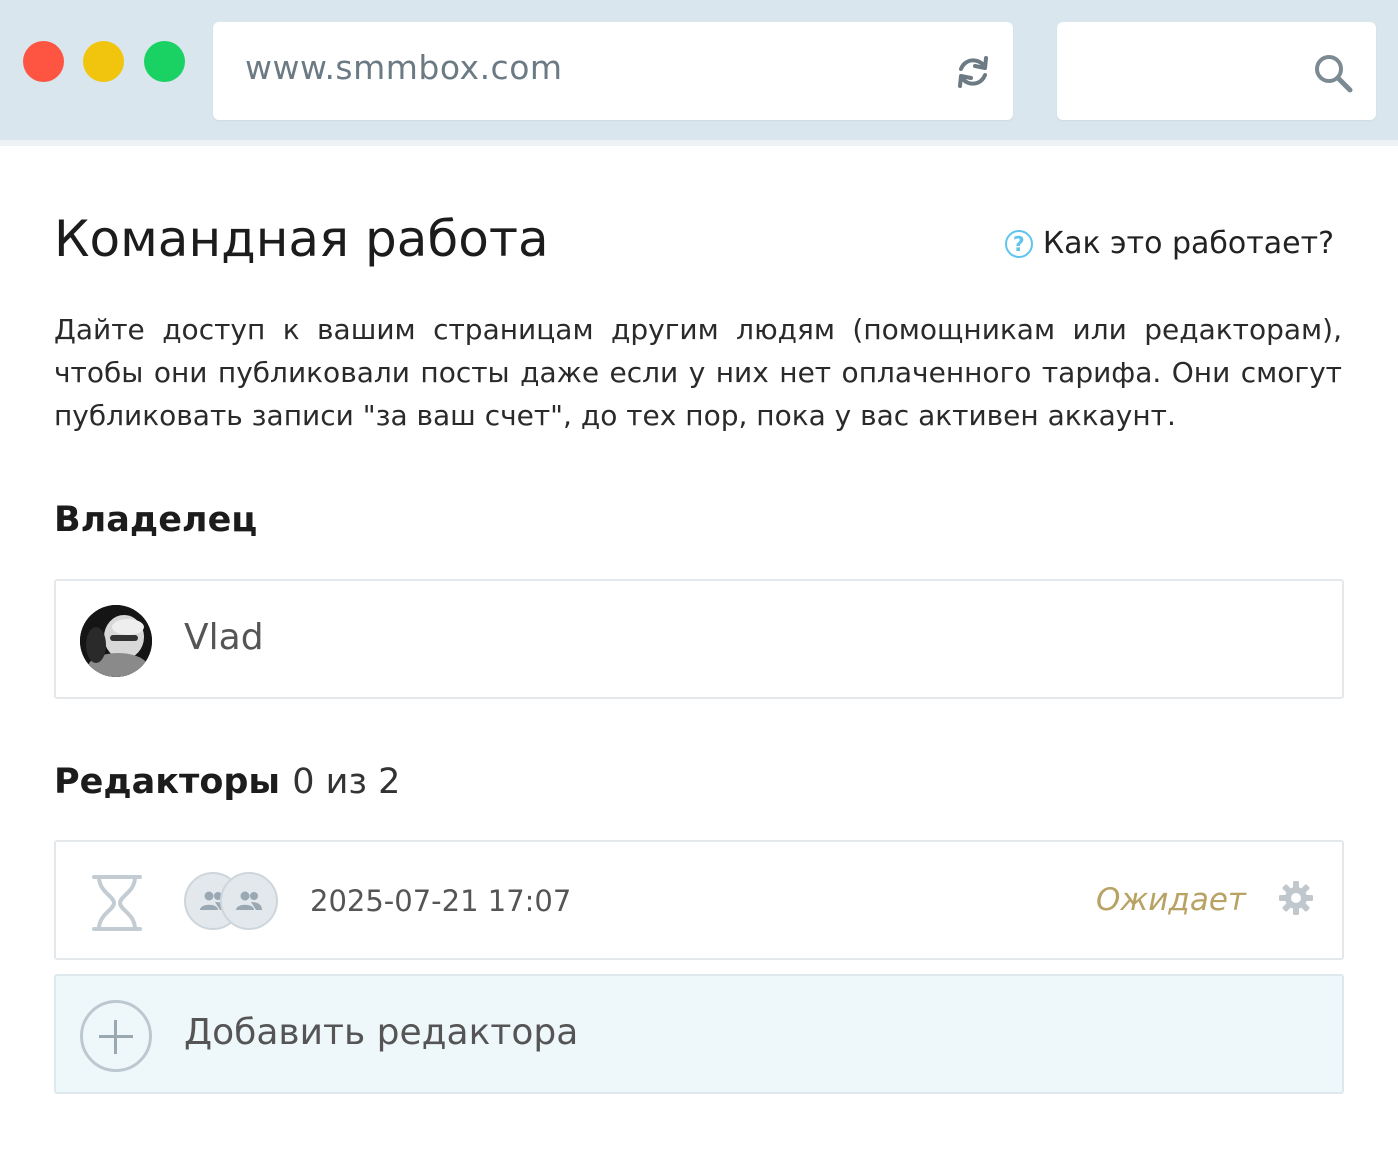 The width and height of the screenshot is (1398, 1162). Describe the element at coordinates (699, 900) in the screenshot. I see `editor-invite-row: 2025-07-21 17:07 Ожидает` at that location.